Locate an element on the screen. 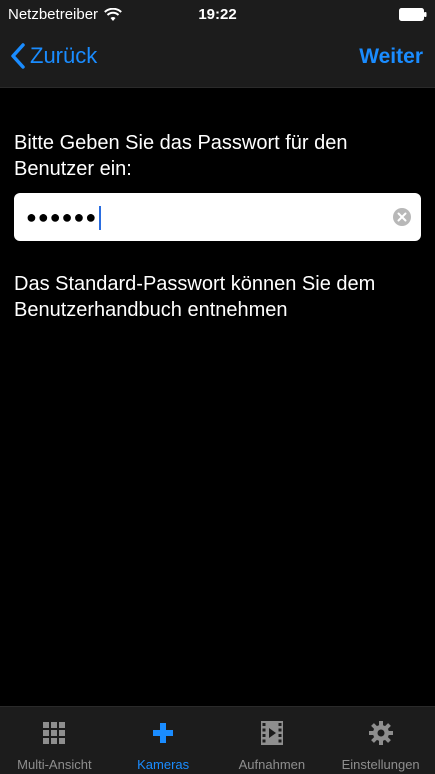 The height and width of the screenshot is (774, 435). tab-einstellungen: Einstellungen is located at coordinates (380, 740).